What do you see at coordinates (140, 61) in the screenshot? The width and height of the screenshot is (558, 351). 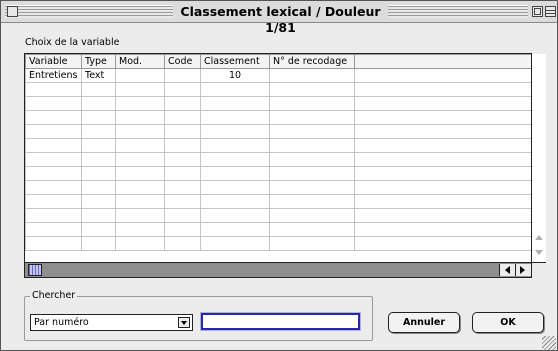 I see `column-header-mod: Mod.` at bounding box center [140, 61].